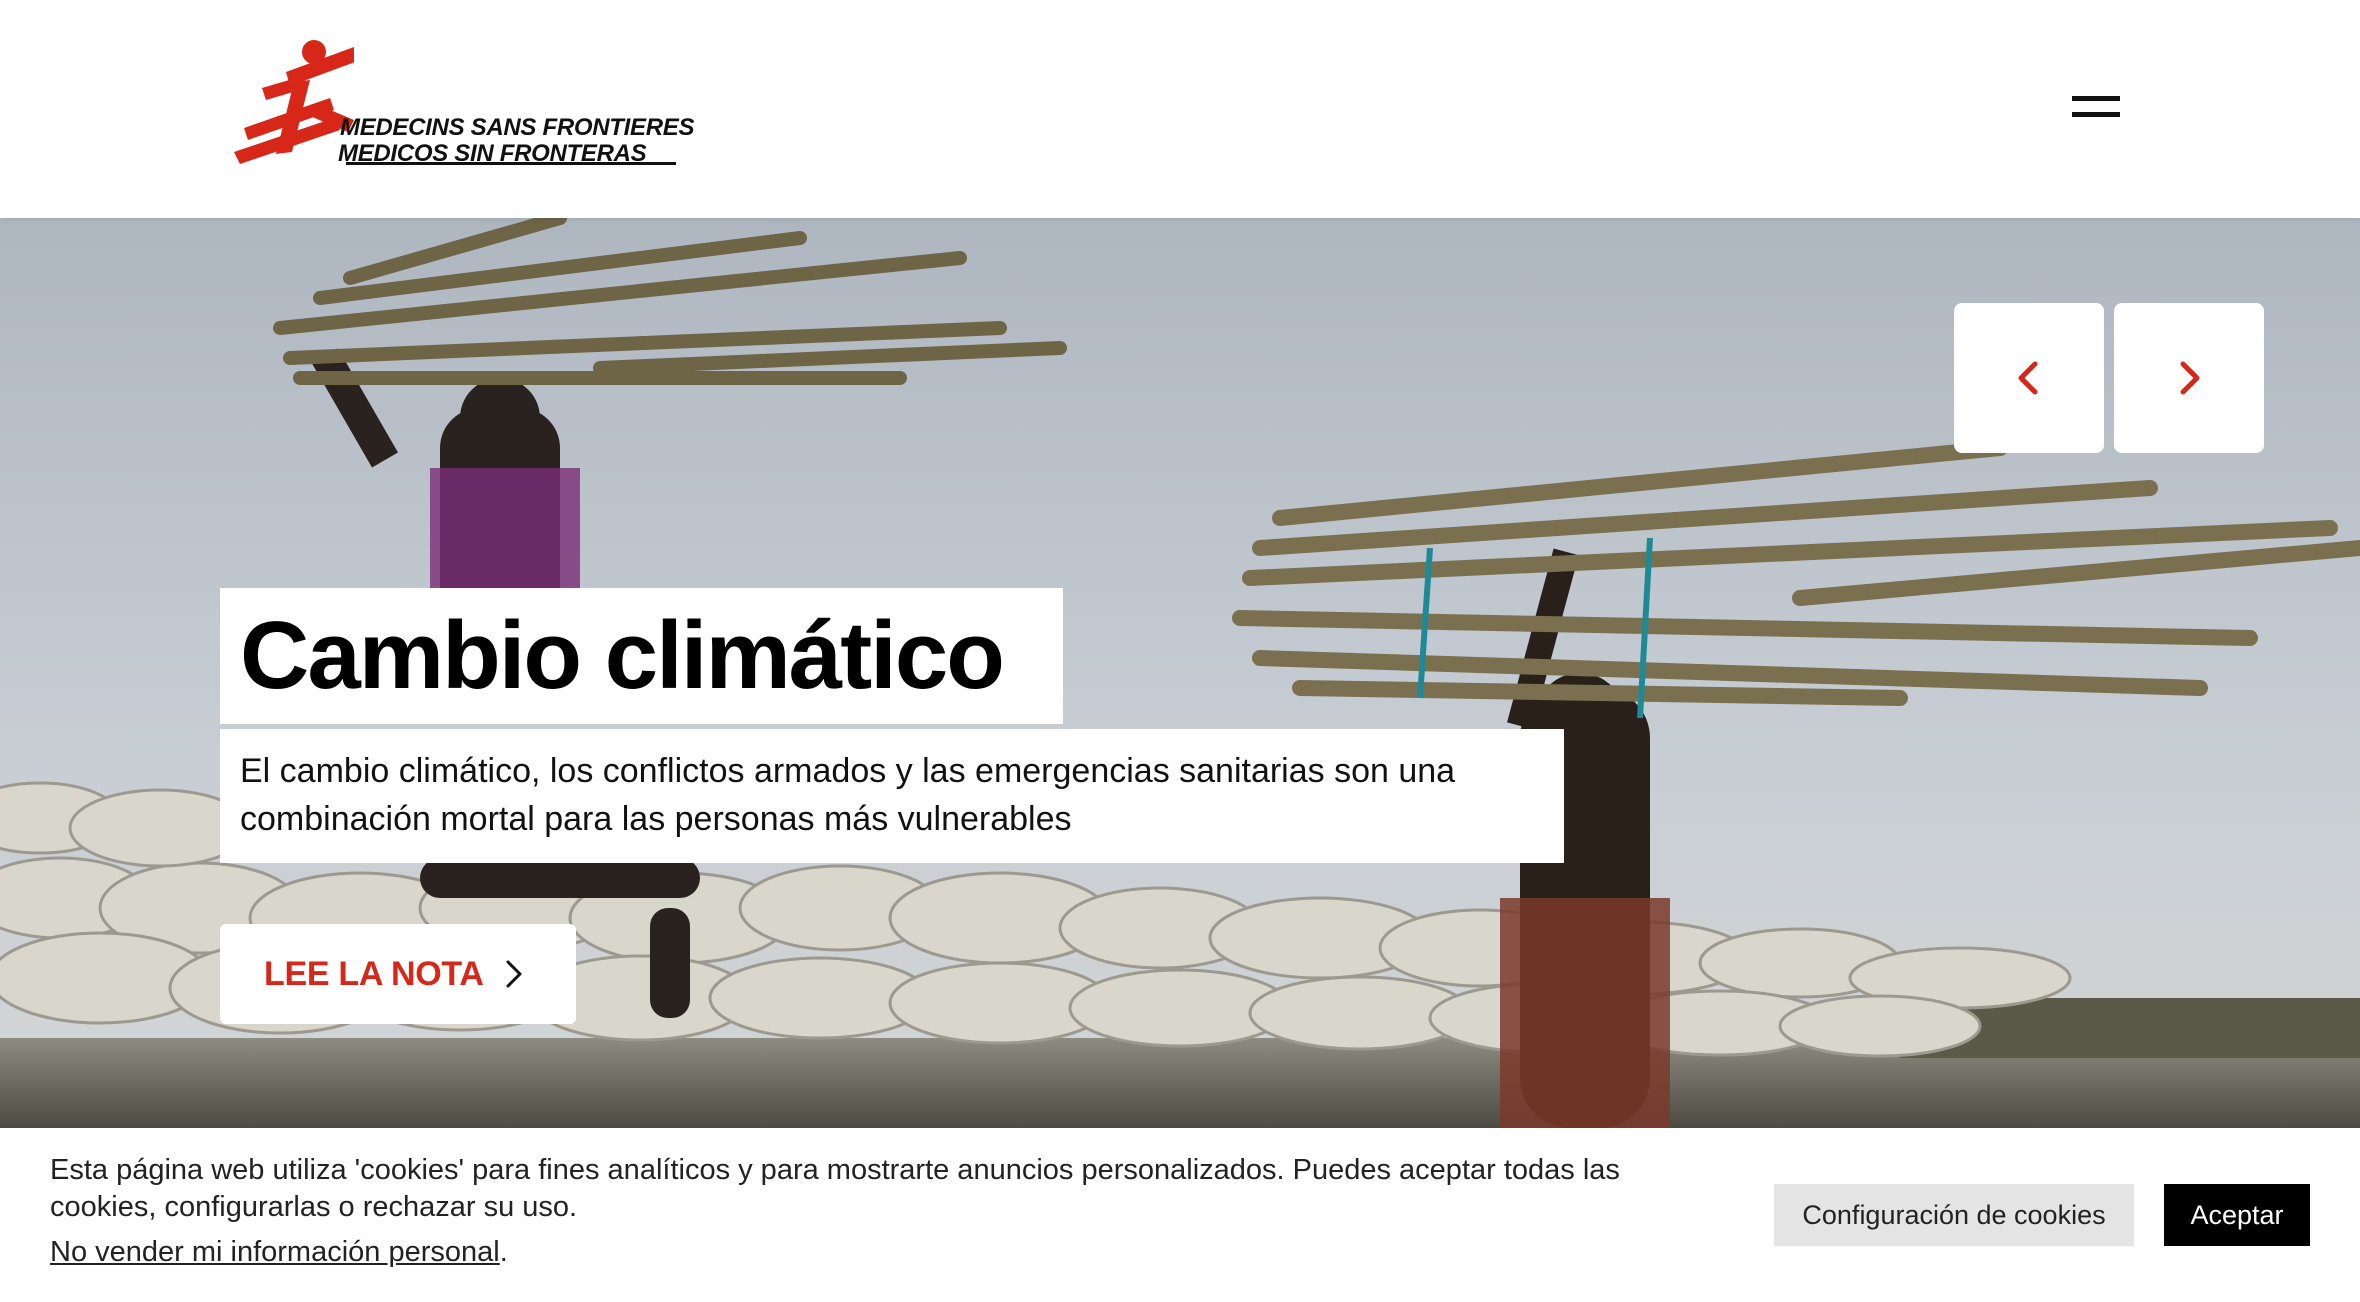  What do you see at coordinates (1954, 1215) in the screenshot?
I see `cookie-settings-button: Configuración de cookies` at bounding box center [1954, 1215].